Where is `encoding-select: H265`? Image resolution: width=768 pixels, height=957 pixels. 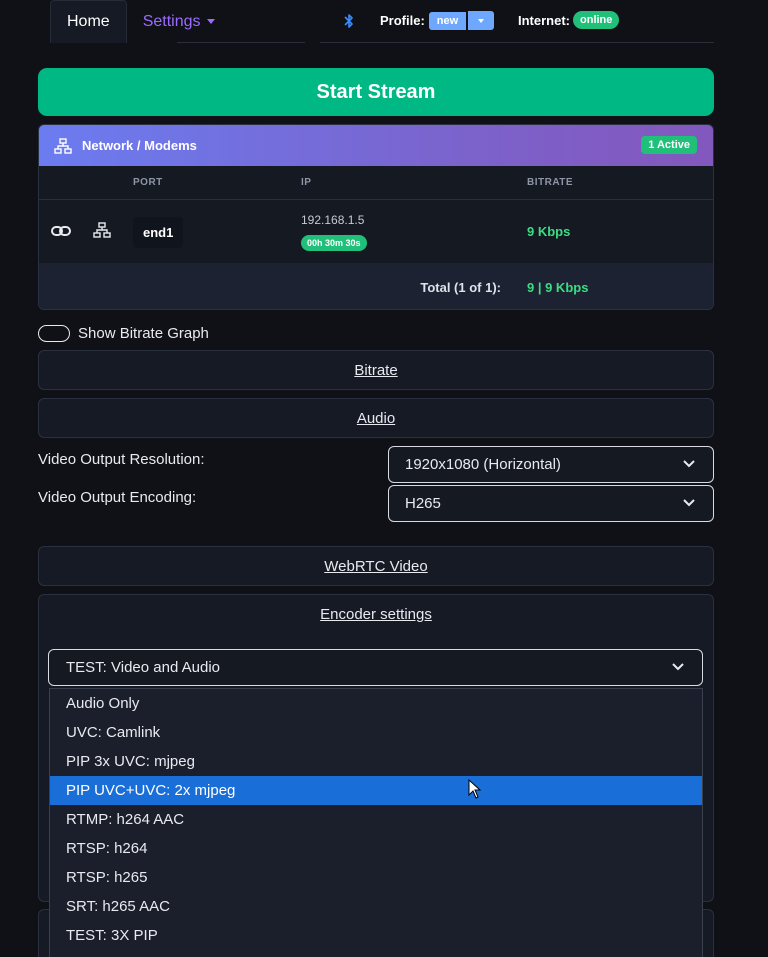 encoding-select: H265 is located at coordinates (551, 503).